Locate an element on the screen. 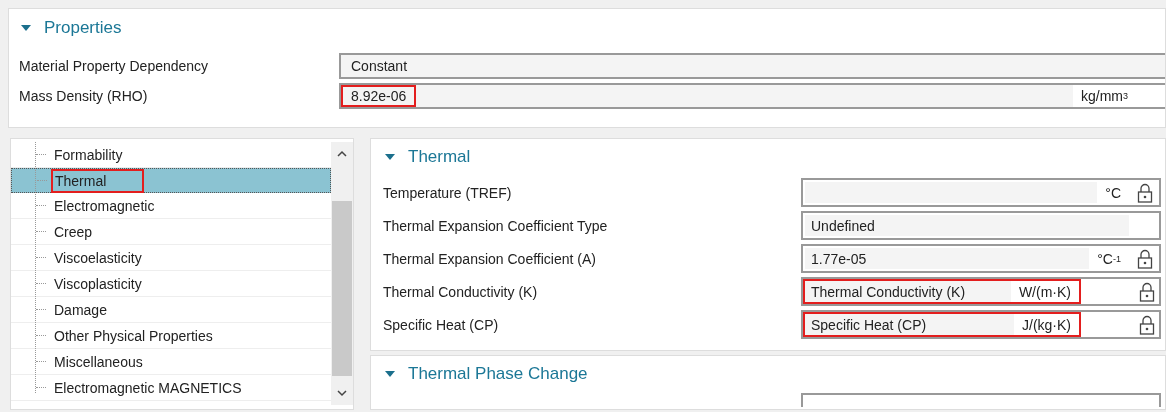 This screenshot has height=412, width=1166. input-field: 1.77e-05 °C$^{-1}$ is located at coordinates (981, 258).